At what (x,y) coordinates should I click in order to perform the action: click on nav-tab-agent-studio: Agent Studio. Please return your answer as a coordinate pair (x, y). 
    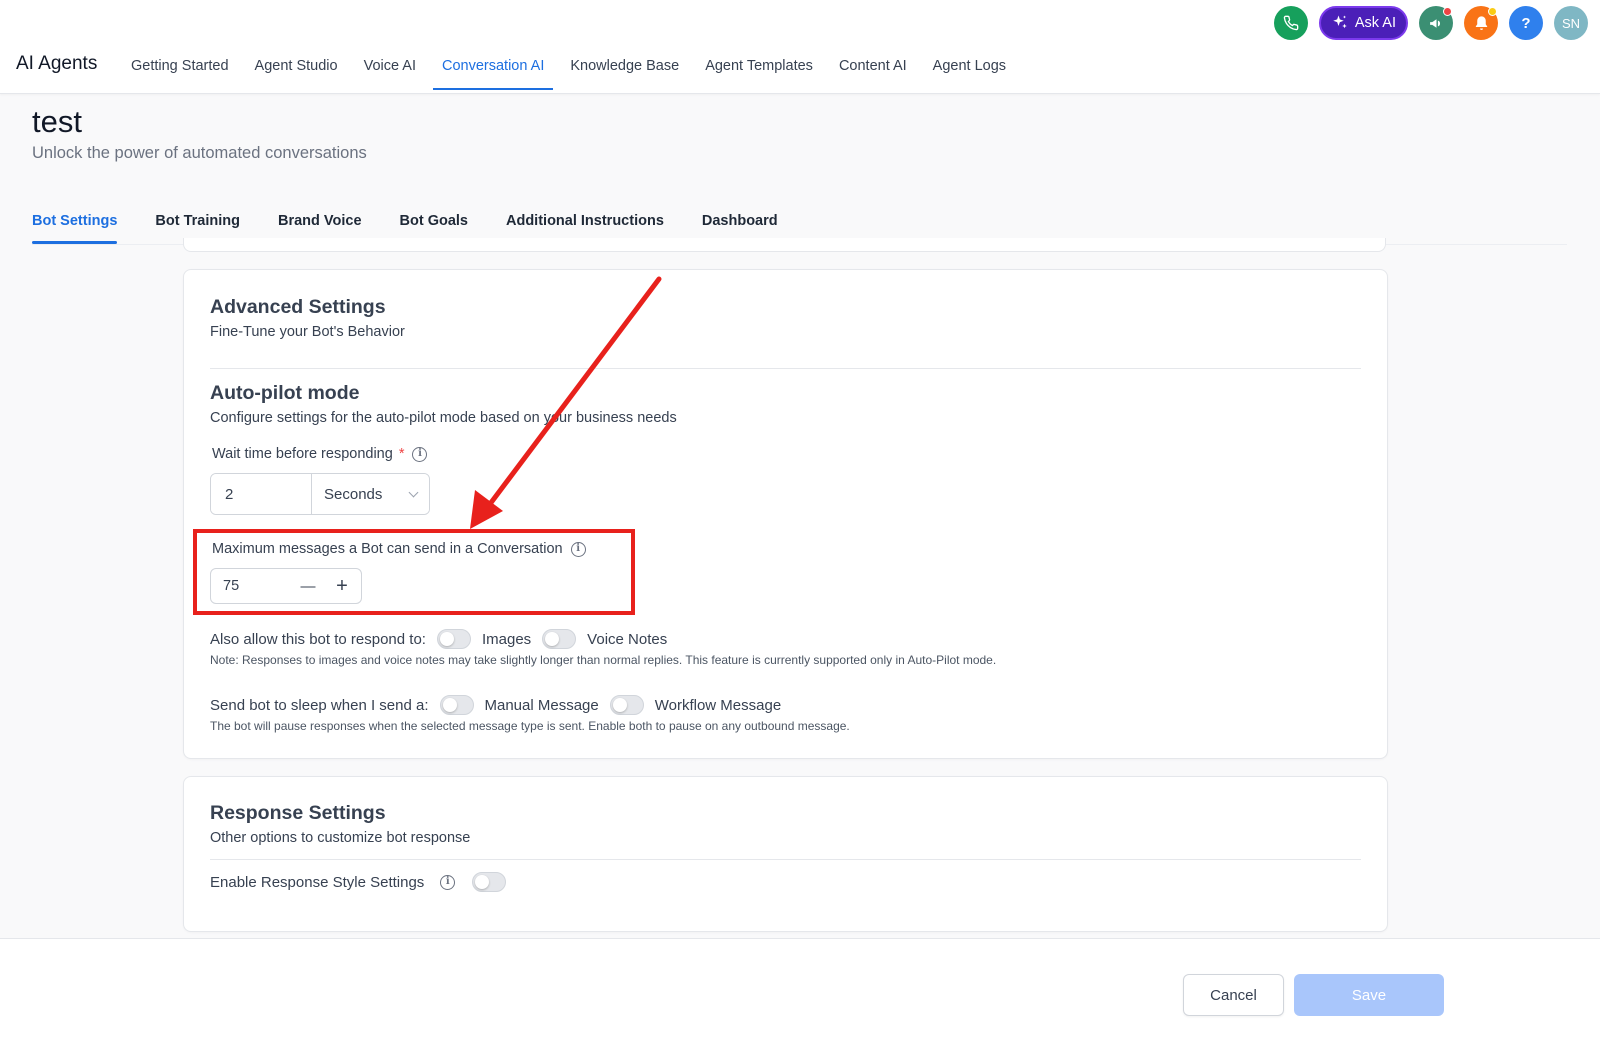
    Looking at the image, I should click on (296, 70).